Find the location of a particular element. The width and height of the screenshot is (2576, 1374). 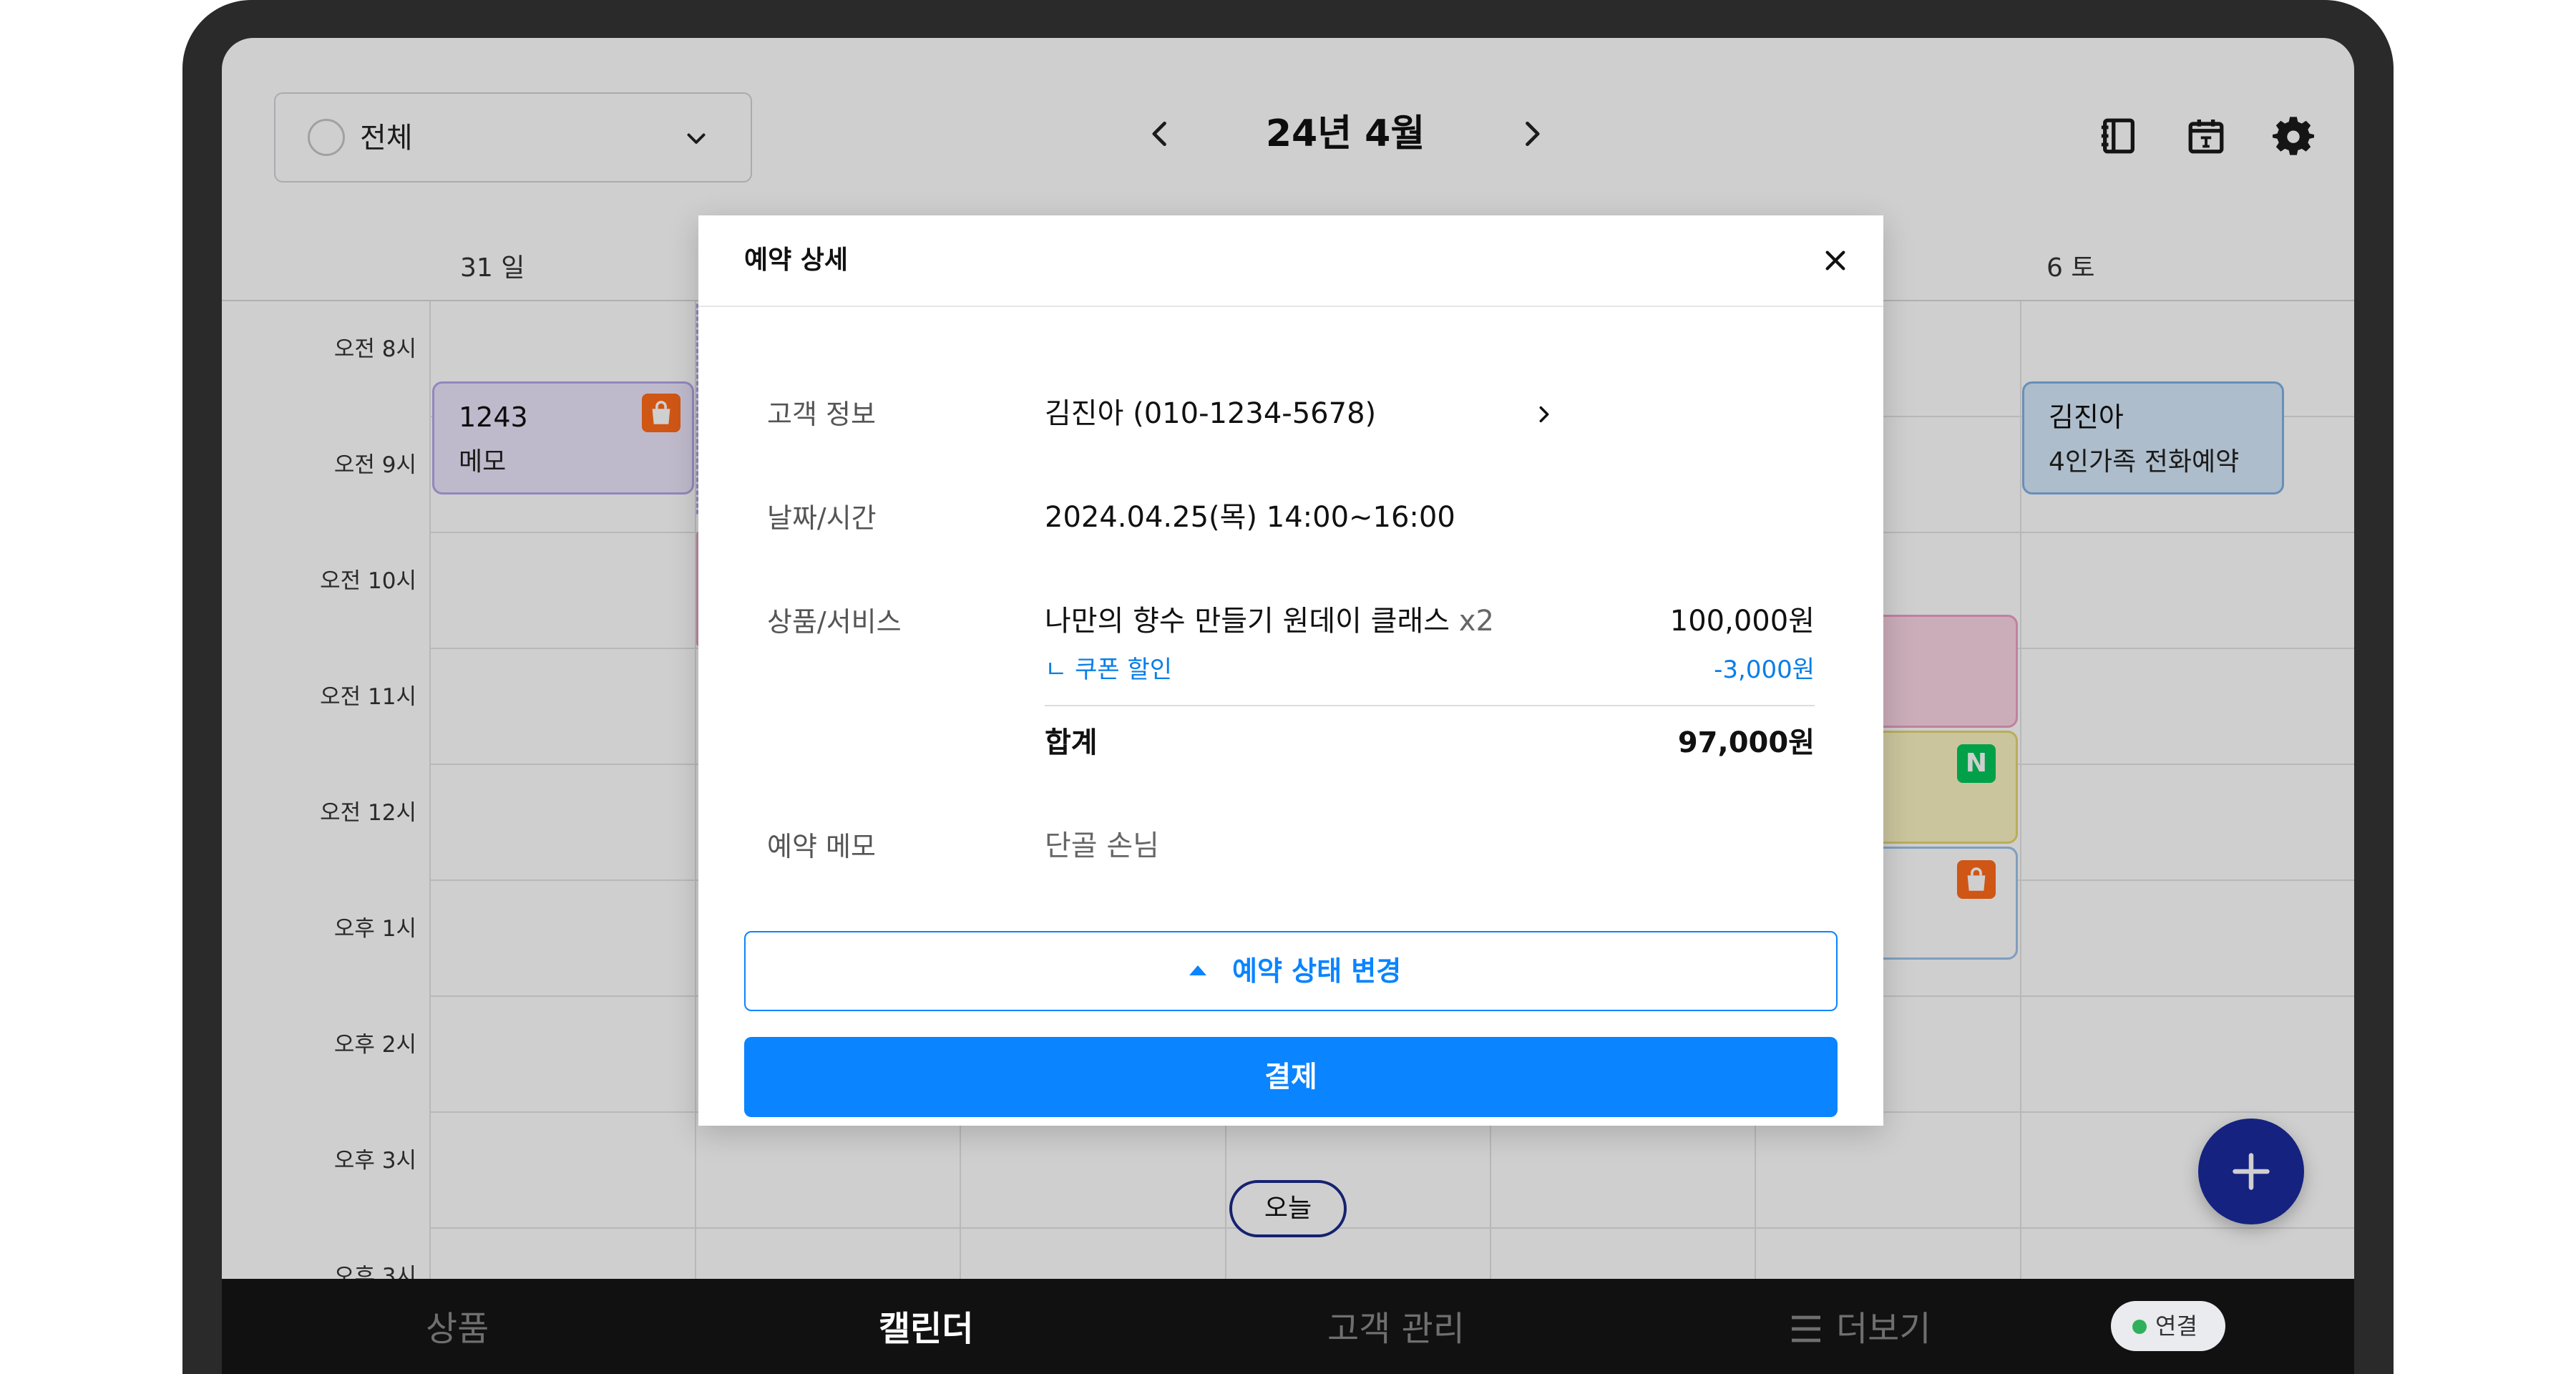

datetime-label: 날짜/시간 is located at coordinates (822, 518).